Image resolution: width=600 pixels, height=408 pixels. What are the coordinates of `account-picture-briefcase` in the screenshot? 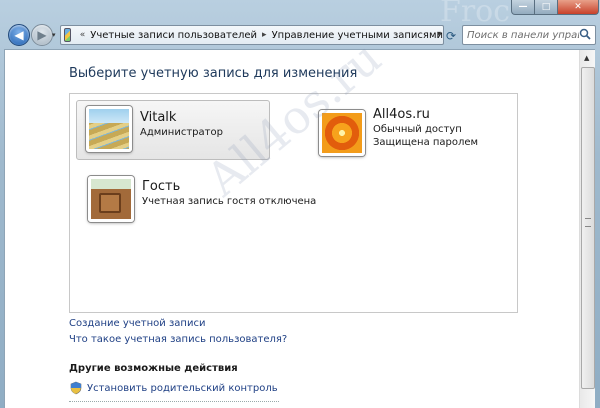 It's located at (111, 199).